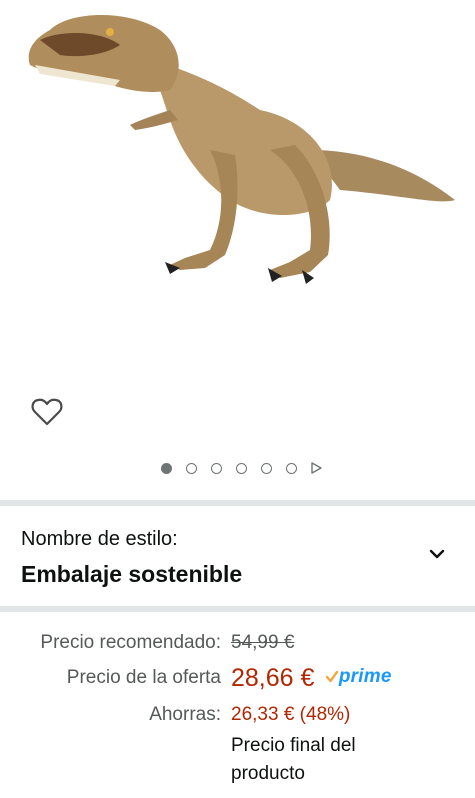 This screenshot has height=798, width=475. What do you see at coordinates (316, 468) in the screenshot?
I see `play-icon` at bounding box center [316, 468].